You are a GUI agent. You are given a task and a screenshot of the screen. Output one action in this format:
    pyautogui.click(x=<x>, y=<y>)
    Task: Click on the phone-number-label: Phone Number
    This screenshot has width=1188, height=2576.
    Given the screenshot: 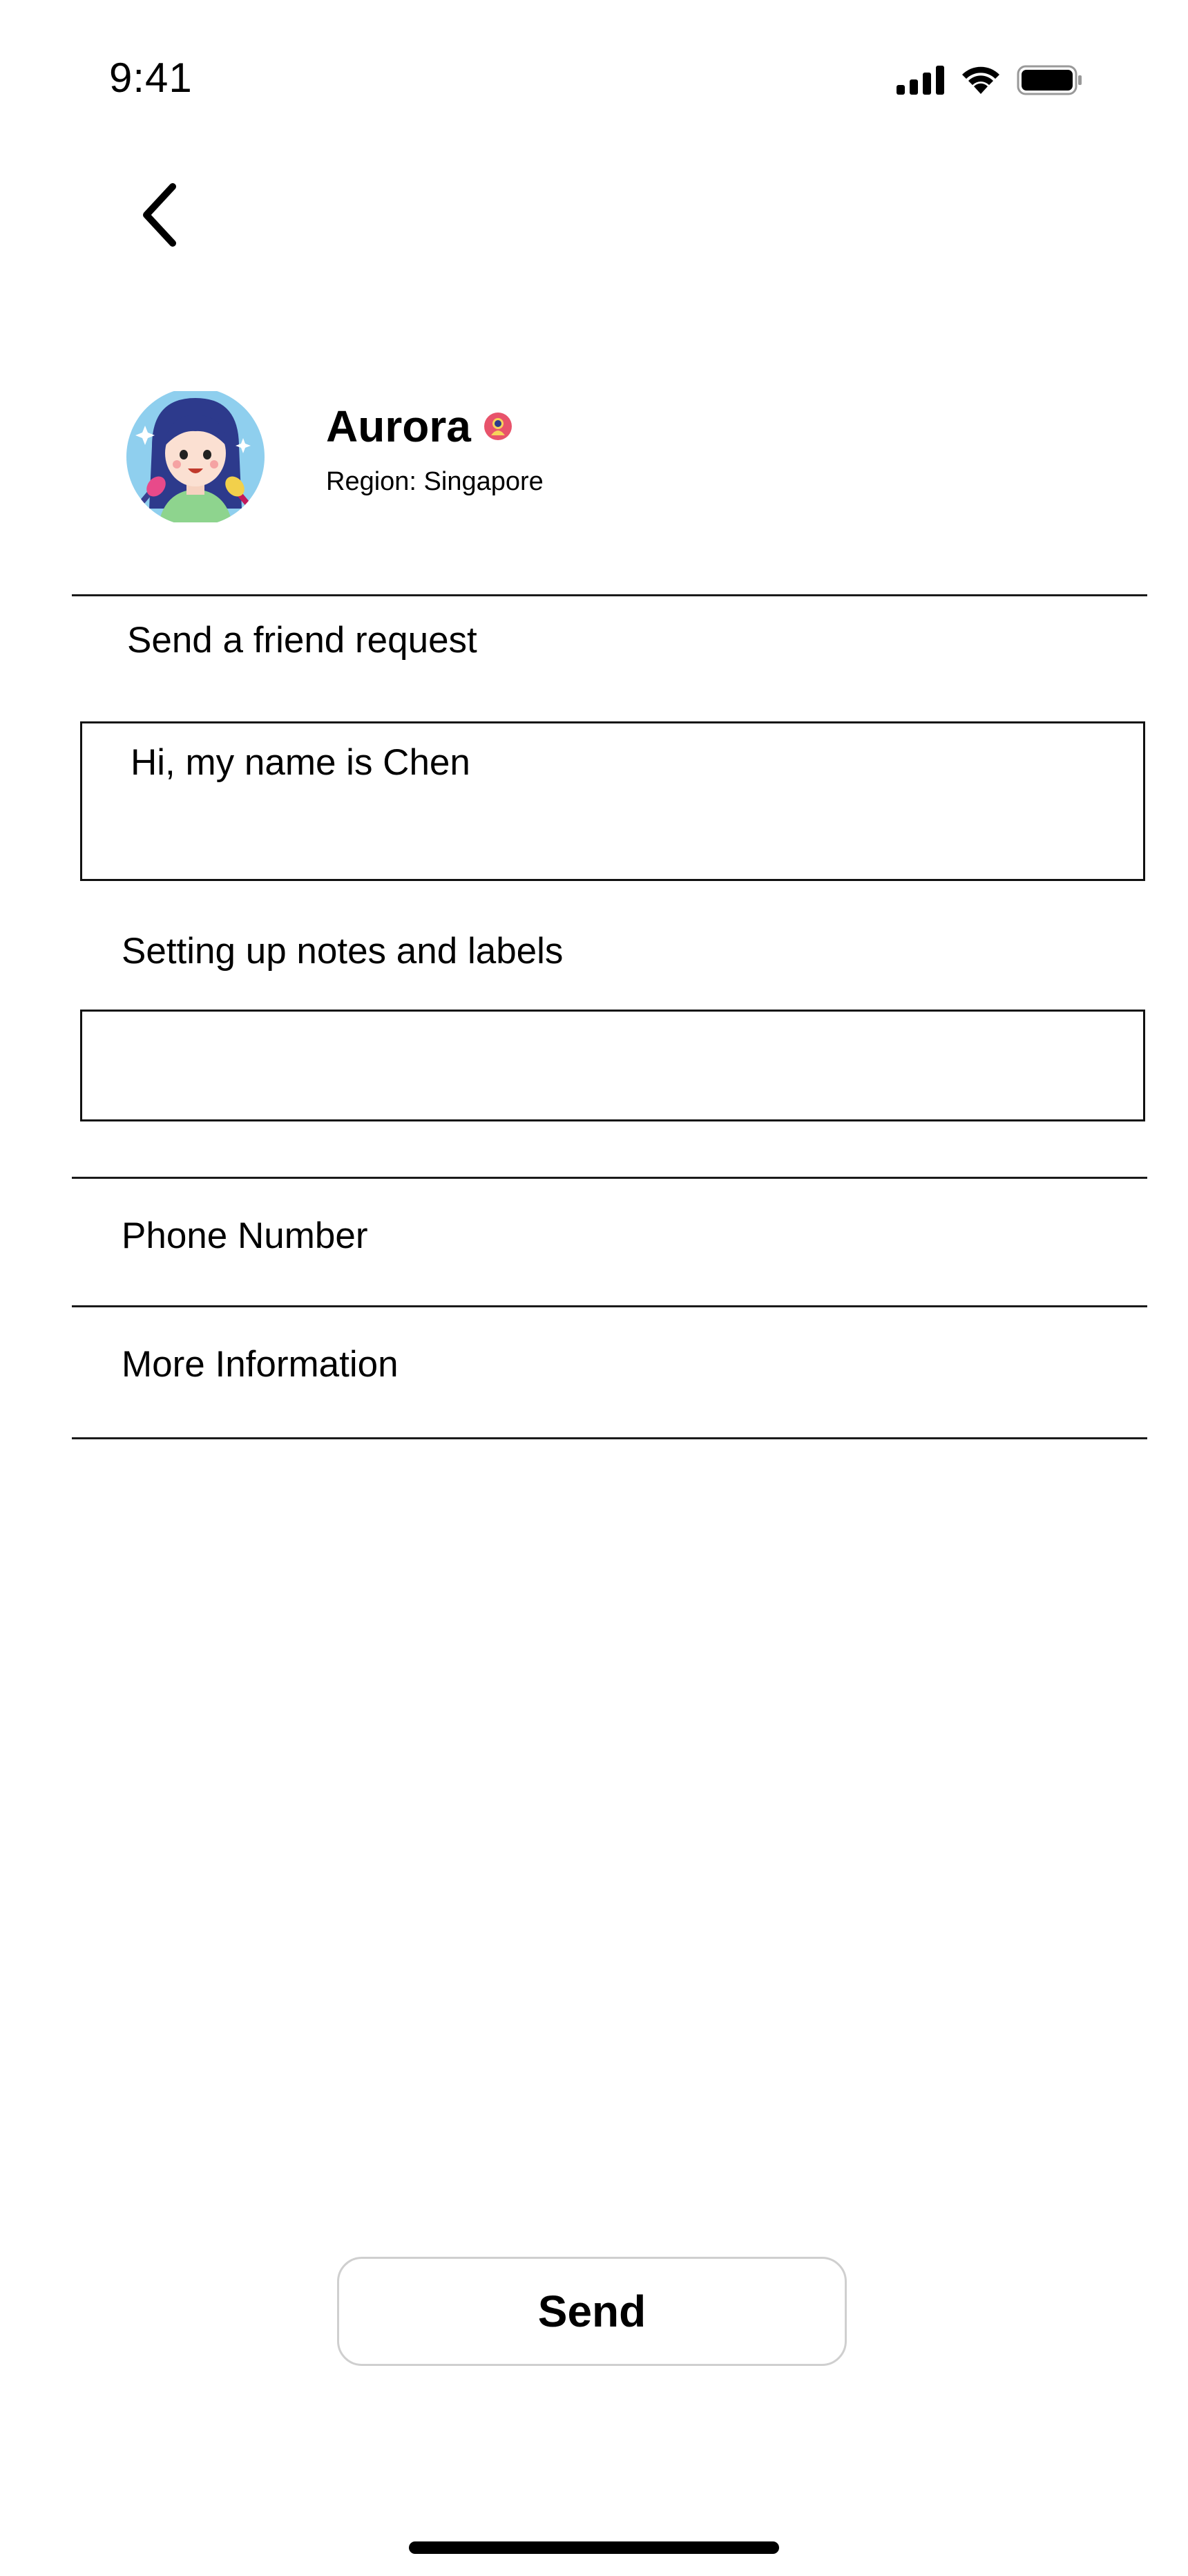 What is the action you would take?
    pyautogui.click(x=245, y=1235)
    